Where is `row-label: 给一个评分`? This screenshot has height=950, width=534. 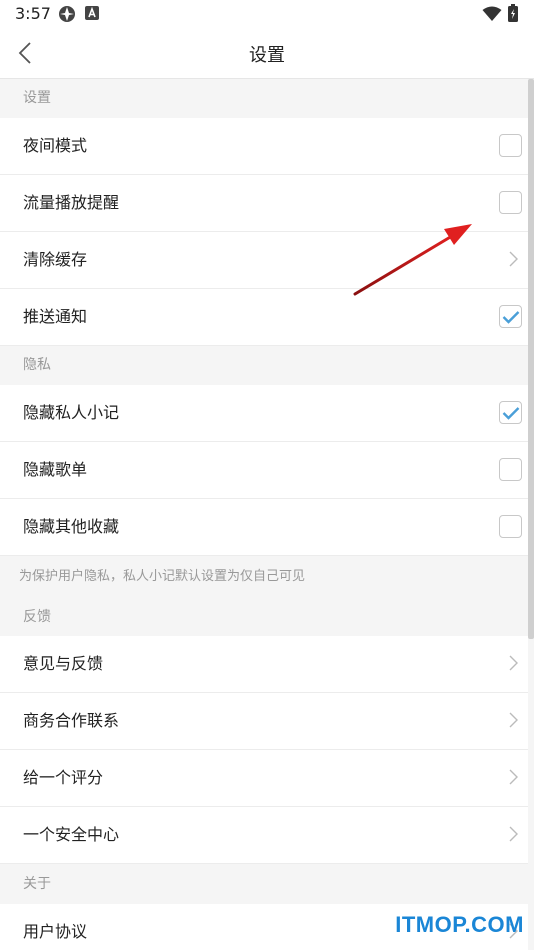
row-label: 给一个评分 is located at coordinates (63, 777).